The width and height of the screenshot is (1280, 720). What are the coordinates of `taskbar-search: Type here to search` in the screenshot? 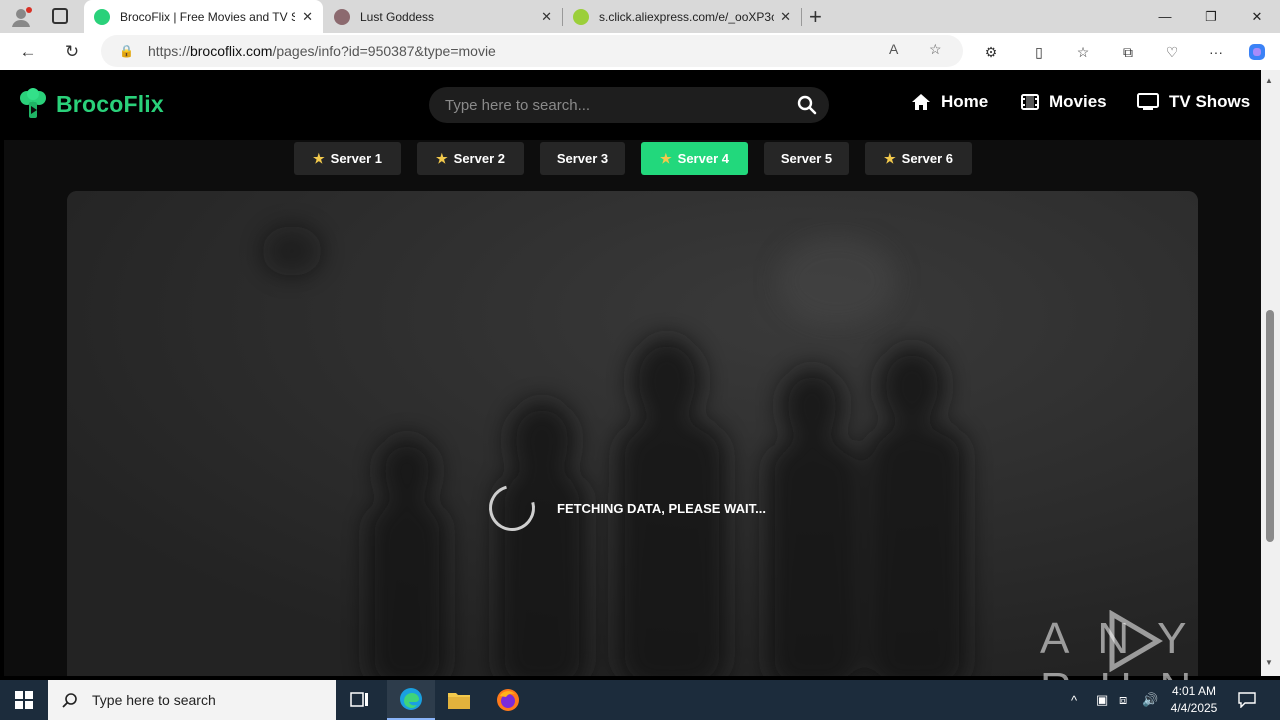 It's located at (192, 700).